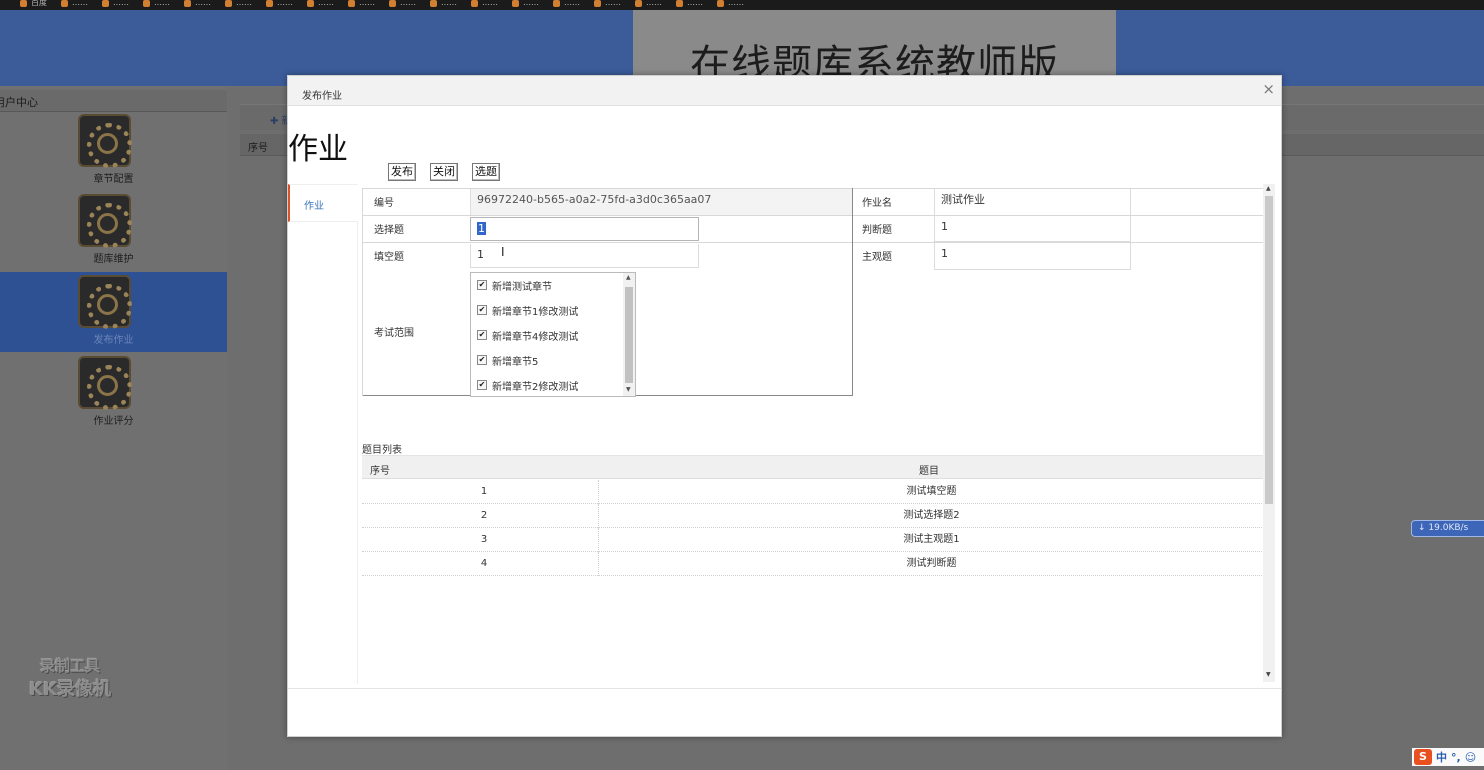 The height and width of the screenshot is (770, 1484). I want to click on scope-option: ✔ 新增章节1修改测试, so click(527, 310).